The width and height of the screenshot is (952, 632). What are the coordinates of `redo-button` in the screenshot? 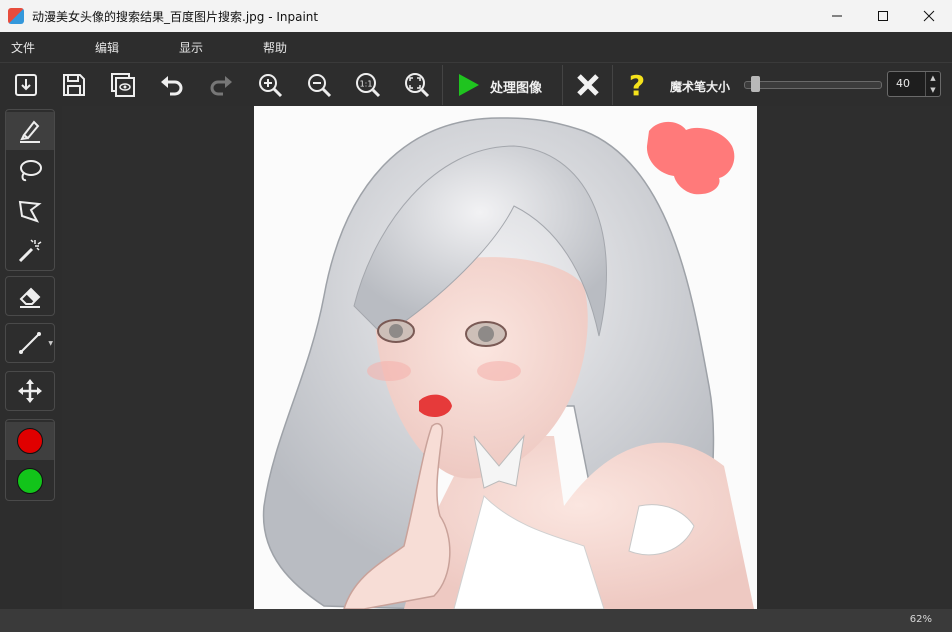 It's located at (221, 85).